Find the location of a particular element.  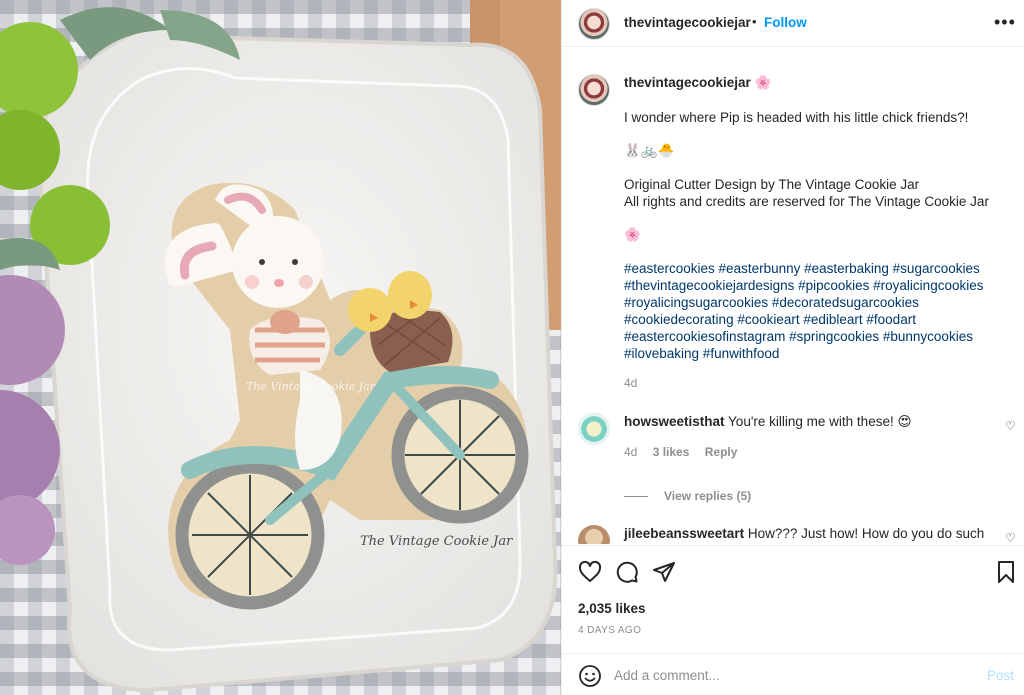

author-username: thevintagecookiejar is located at coordinates (687, 22).